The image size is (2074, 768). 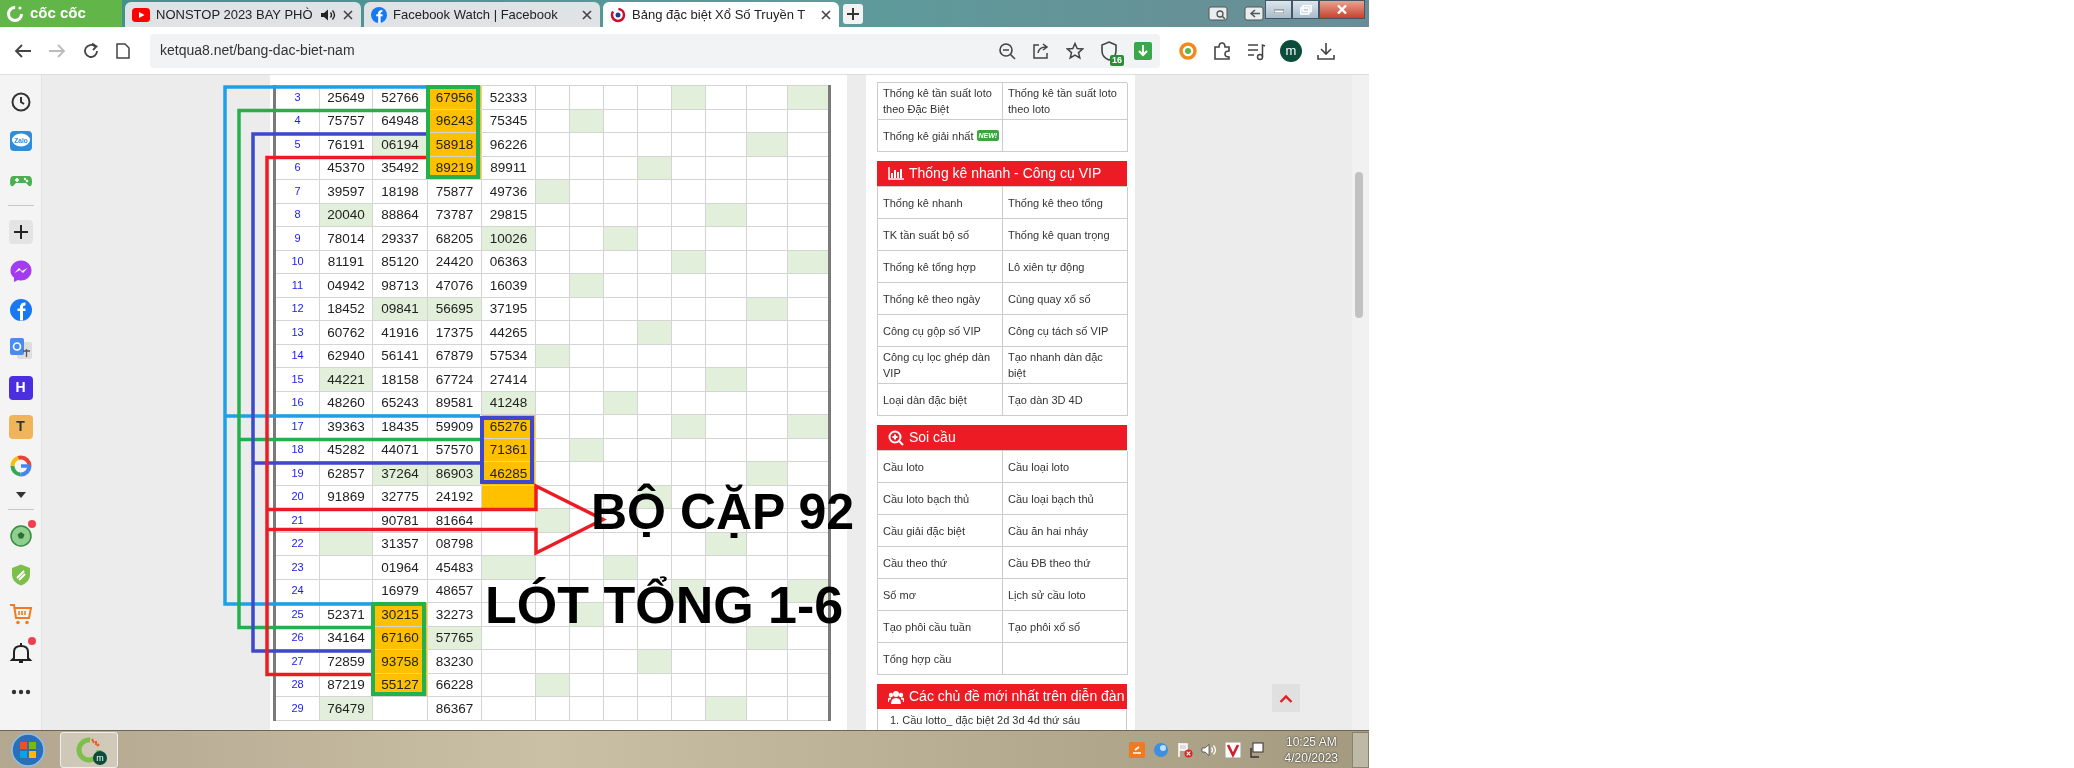 What do you see at coordinates (454, 379) in the screenshot?
I see `table-cell: 67724` at bounding box center [454, 379].